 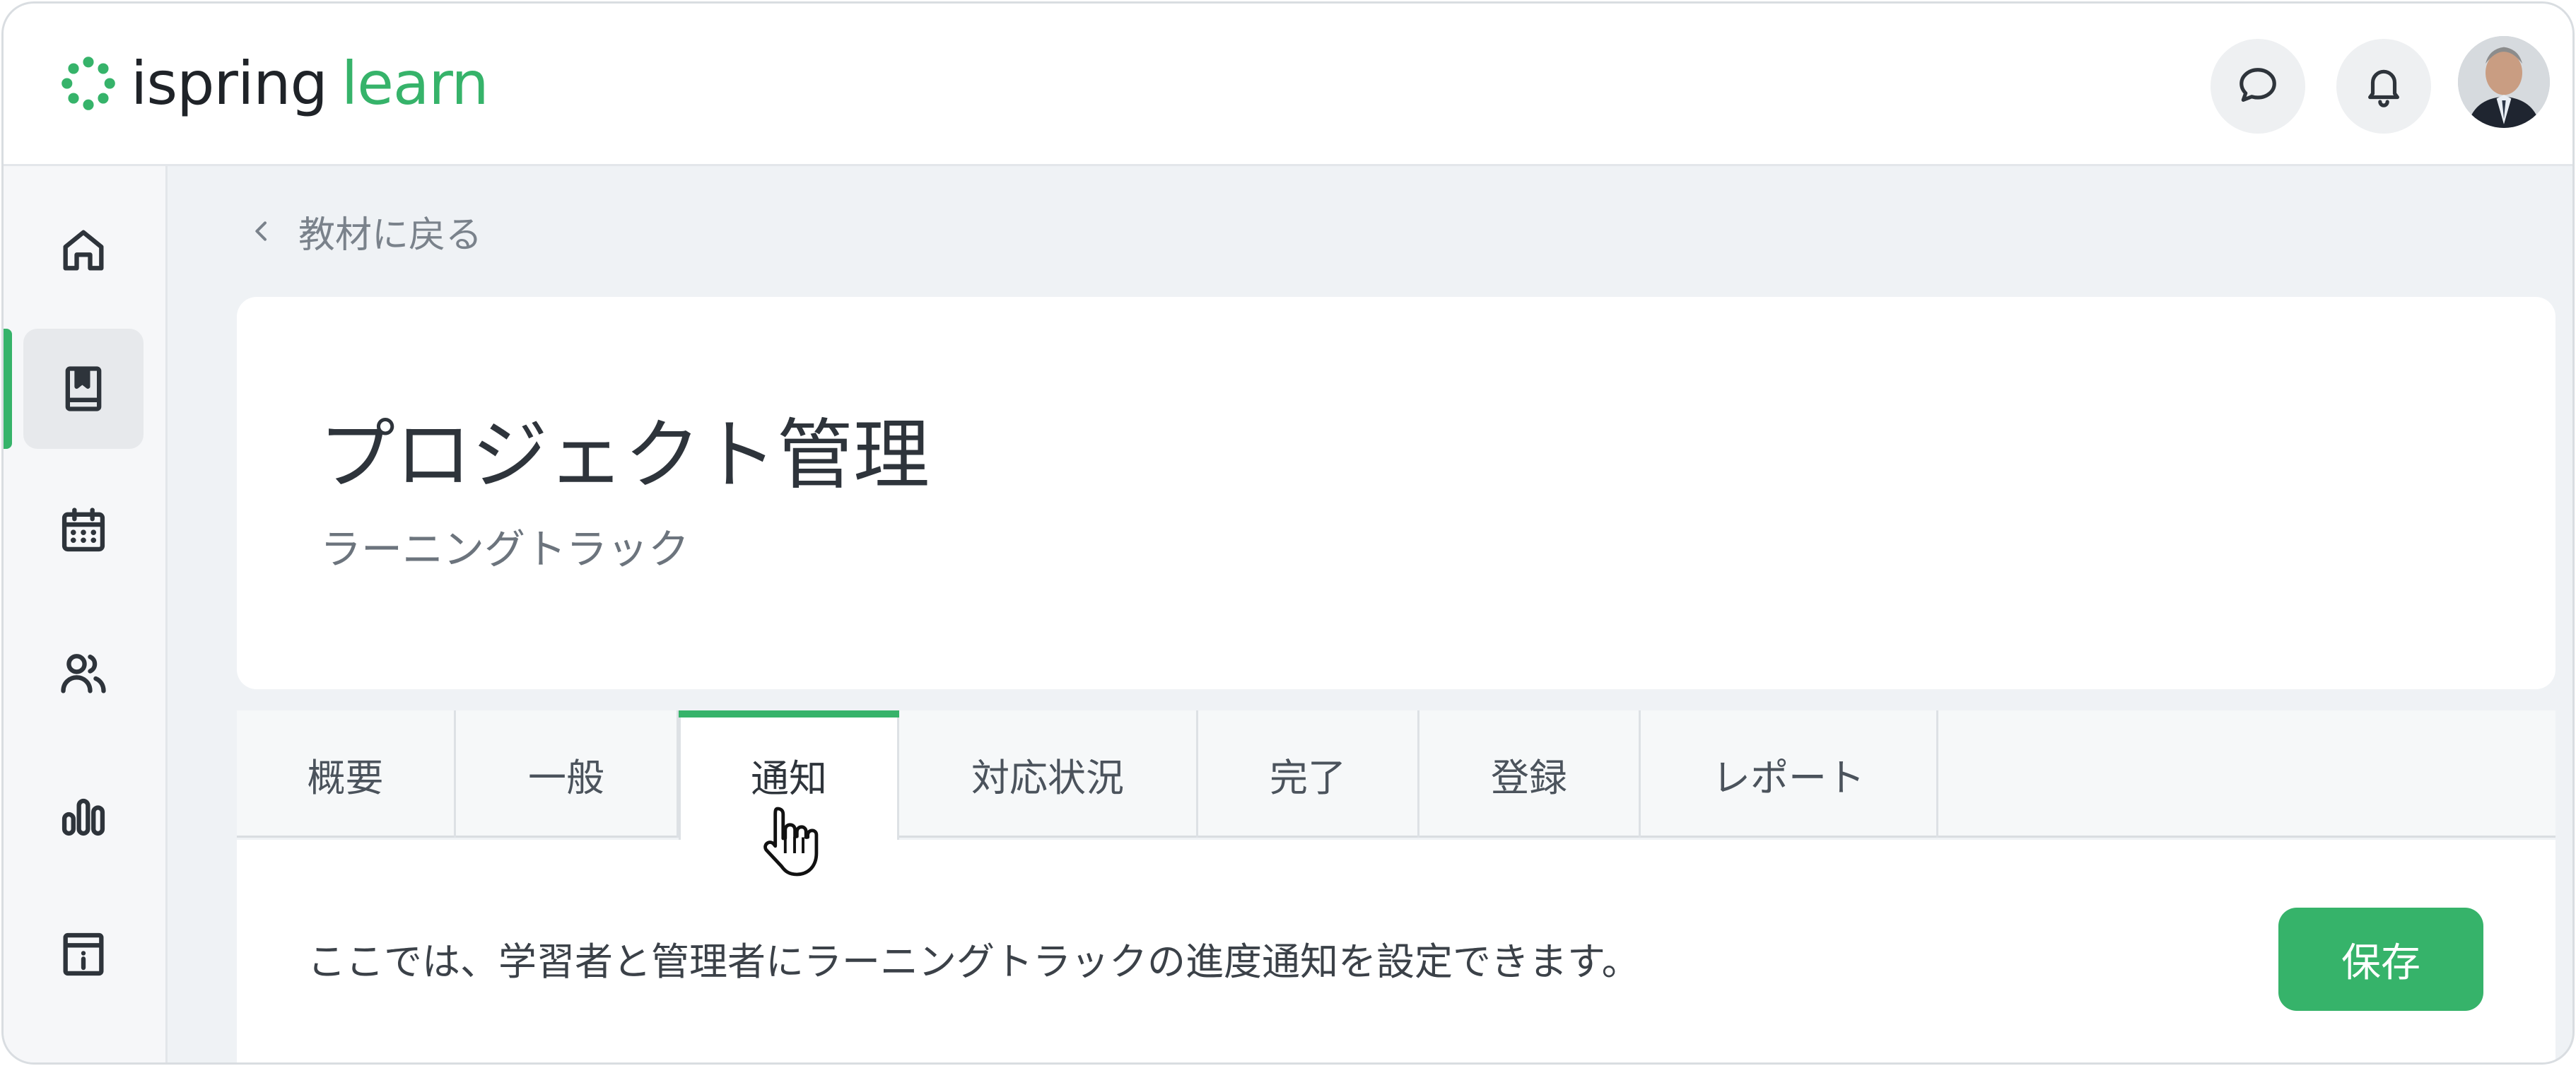 I want to click on tab-label: 完了, so click(x=1308, y=777).